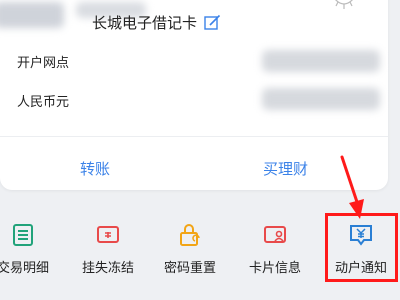  I want to click on menu-label-report-loss: 挂失冻结, so click(107, 268).